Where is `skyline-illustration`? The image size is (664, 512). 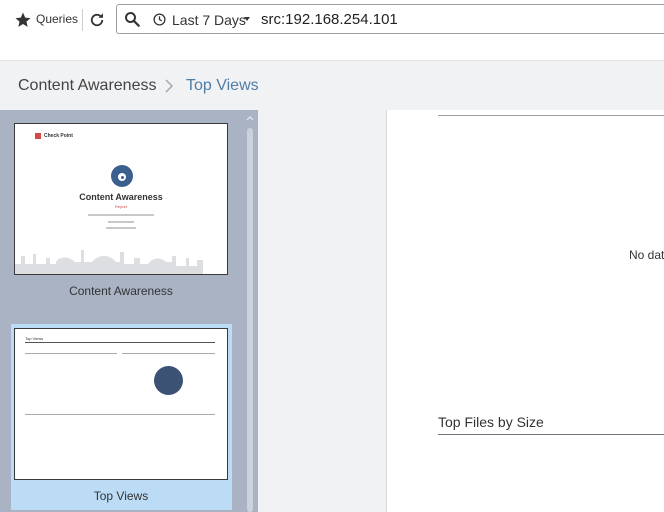 skyline-illustration is located at coordinates (109, 262).